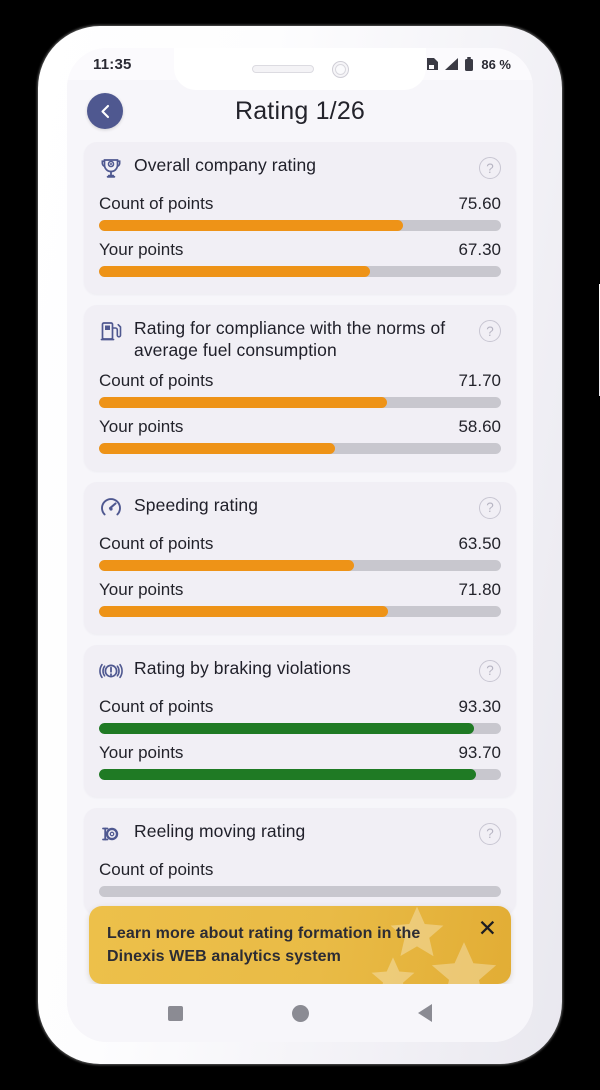  What do you see at coordinates (196, 504) in the screenshot?
I see `card-title: Speeding rating` at bounding box center [196, 504].